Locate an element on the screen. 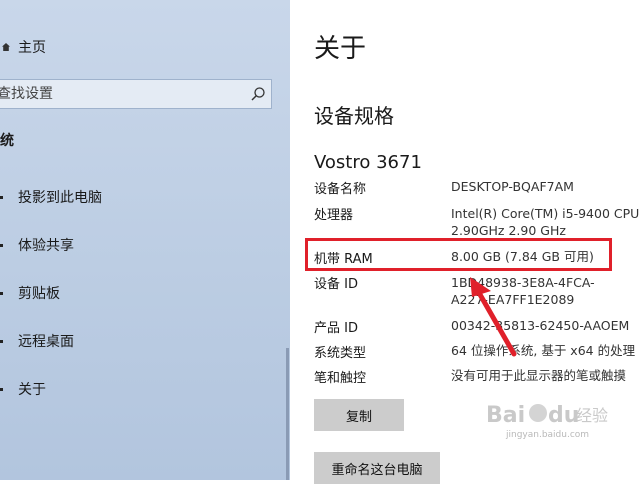 This screenshot has width=640, height=484. svg-text: 经验 is located at coordinates (592, 415).